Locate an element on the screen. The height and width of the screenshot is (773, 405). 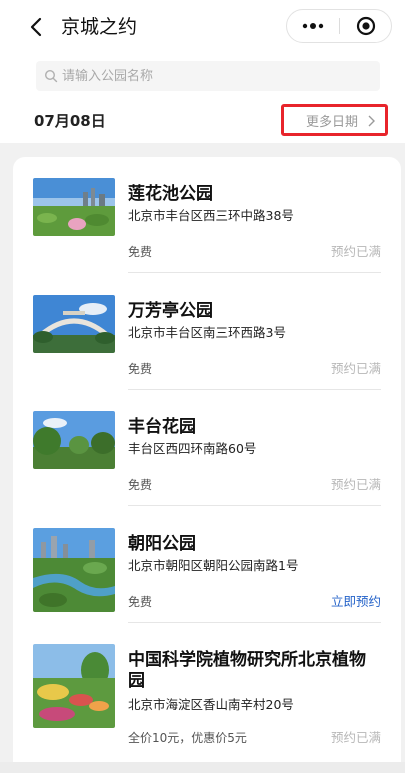
search-bar is located at coordinates (208, 76).